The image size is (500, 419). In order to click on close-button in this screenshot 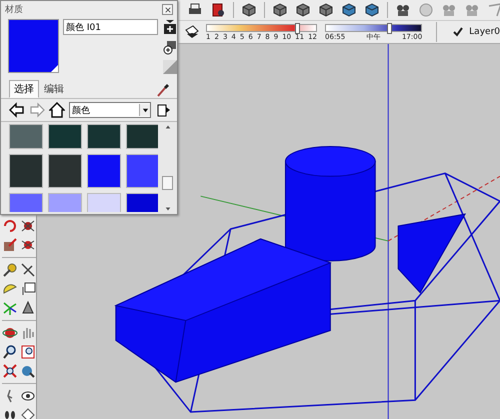, I will do `click(167, 9)`.